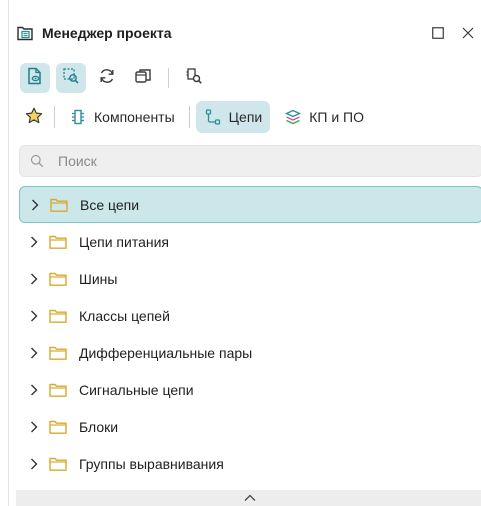 This screenshot has height=506, width=481. I want to click on star-icon, so click(34, 117).